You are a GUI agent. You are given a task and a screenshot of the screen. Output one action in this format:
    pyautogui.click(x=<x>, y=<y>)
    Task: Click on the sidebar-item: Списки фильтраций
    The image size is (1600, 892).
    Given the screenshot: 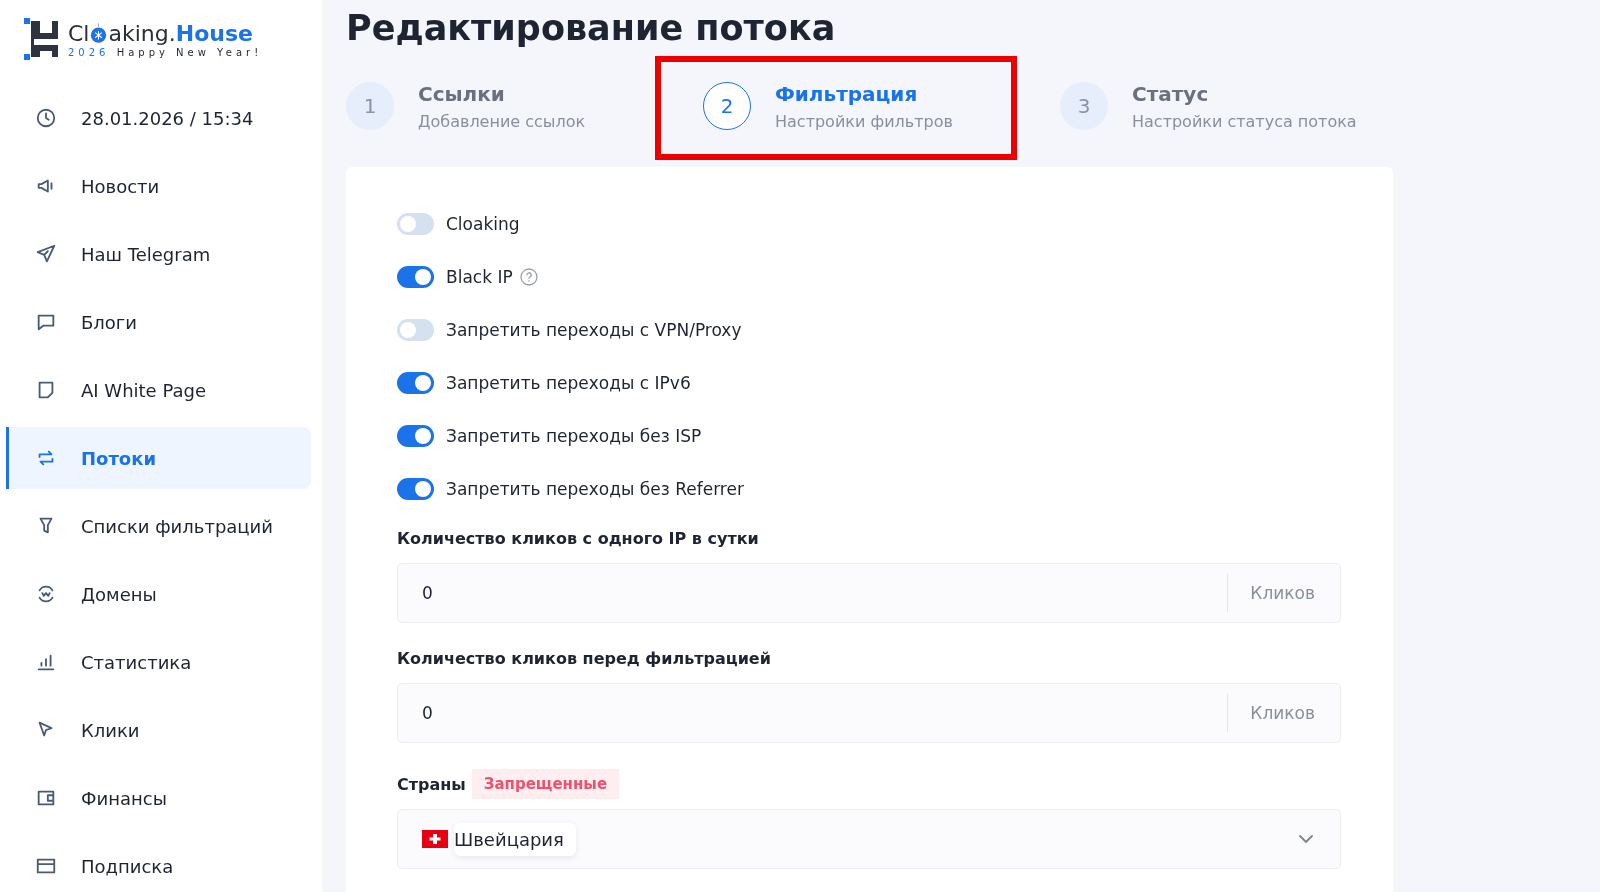 What is the action you would take?
    pyautogui.click(x=158, y=526)
    